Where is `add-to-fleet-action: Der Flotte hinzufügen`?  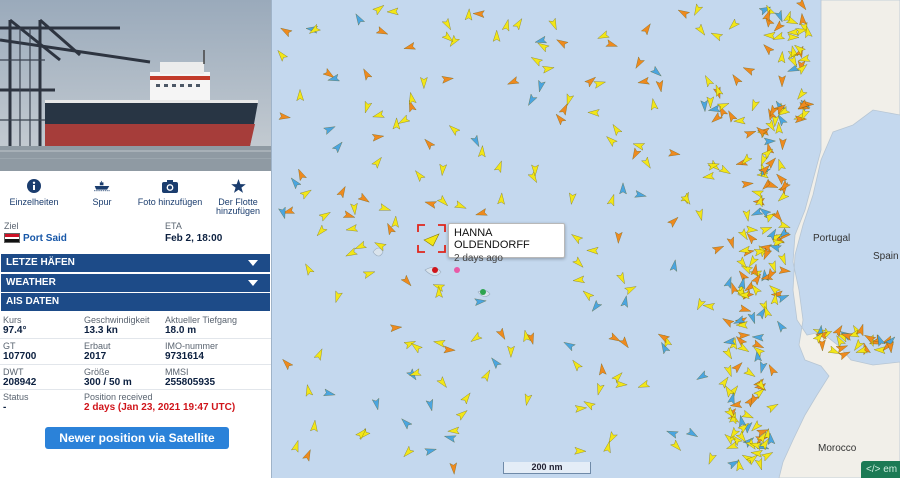 add-to-fleet-action: Der Flotte hinzufügen is located at coordinates (237, 196).